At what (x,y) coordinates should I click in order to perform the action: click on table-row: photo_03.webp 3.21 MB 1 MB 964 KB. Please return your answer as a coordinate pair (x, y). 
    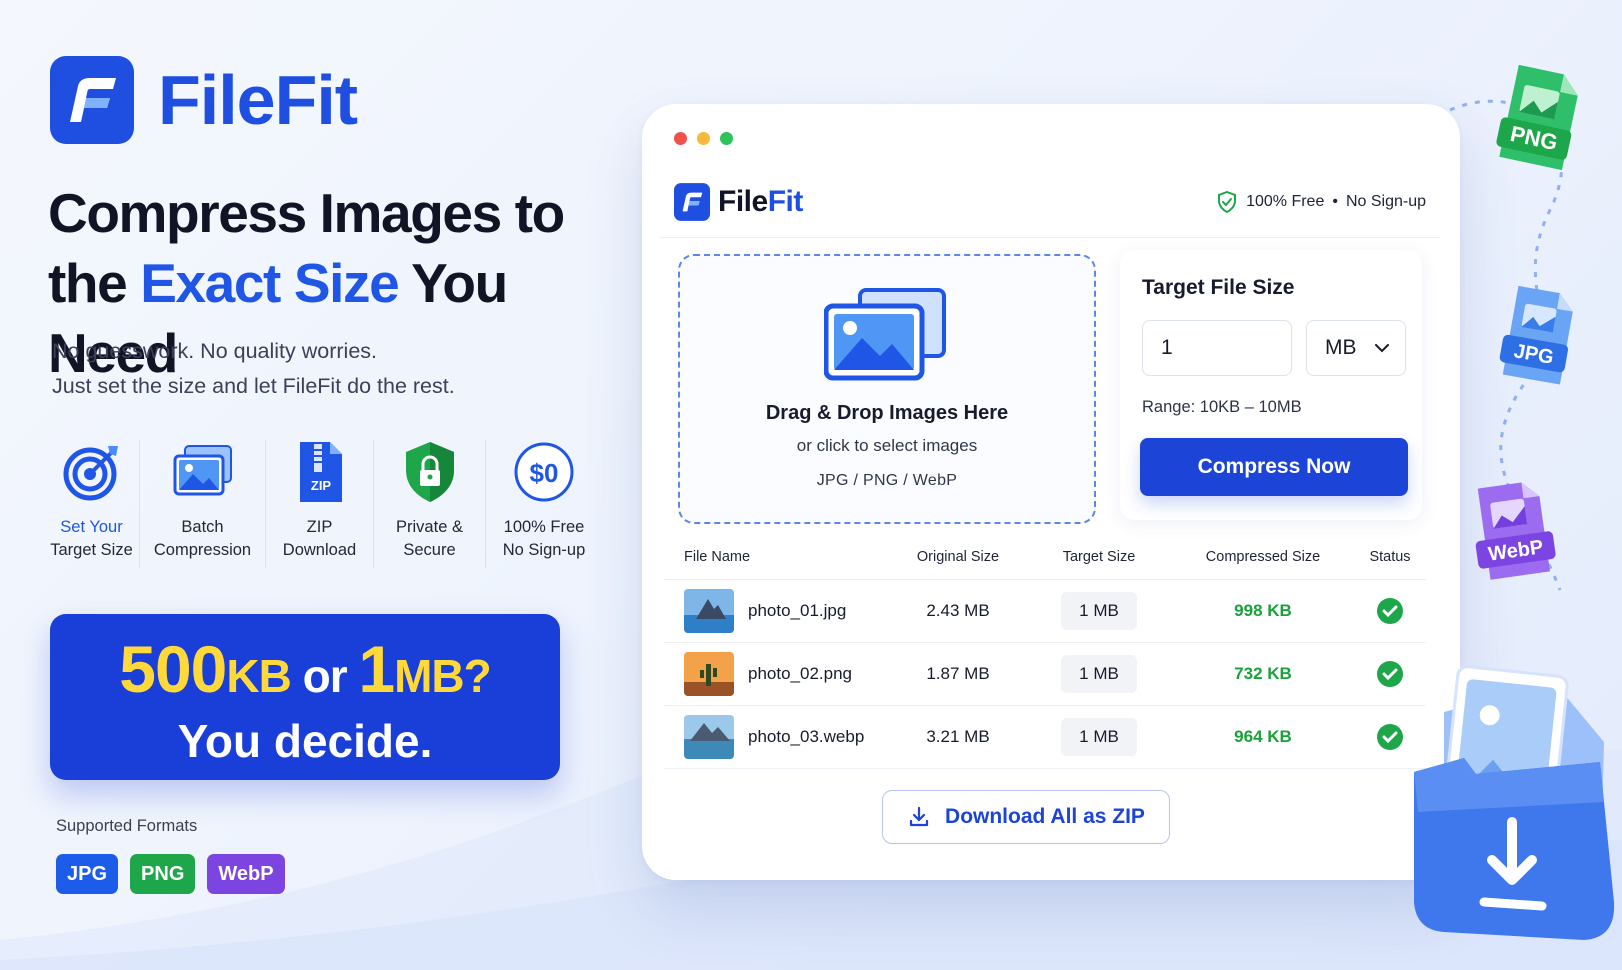
    Looking at the image, I should click on (1045, 737).